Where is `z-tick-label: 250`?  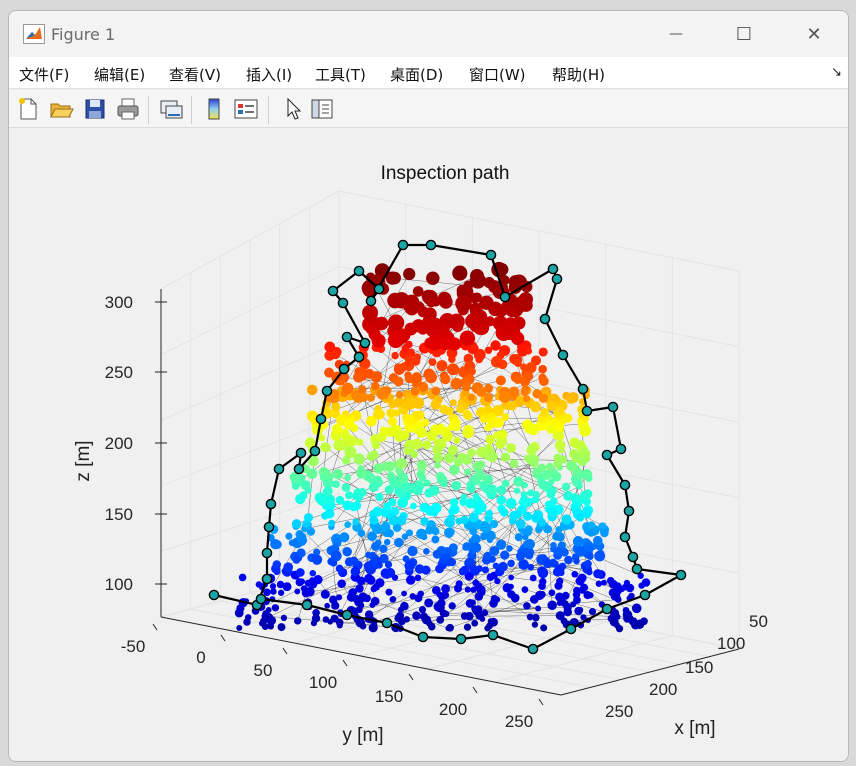 z-tick-label: 250 is located at coordinates (119, 372).